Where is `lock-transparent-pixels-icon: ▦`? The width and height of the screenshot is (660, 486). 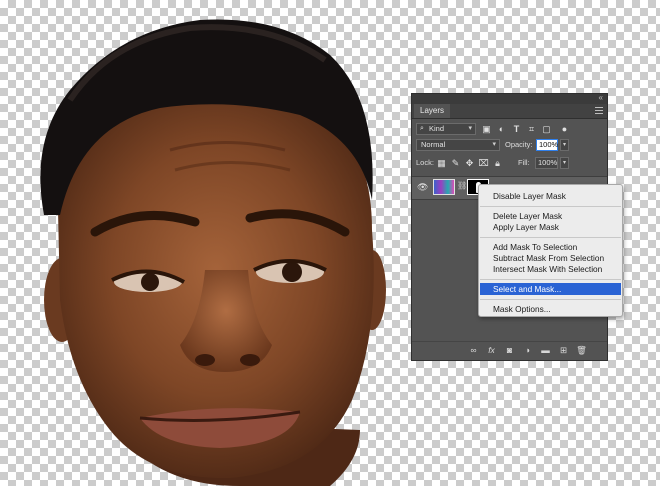 lock-transparent-pixels-icon: ▦ is located at coordinates (441, 163).